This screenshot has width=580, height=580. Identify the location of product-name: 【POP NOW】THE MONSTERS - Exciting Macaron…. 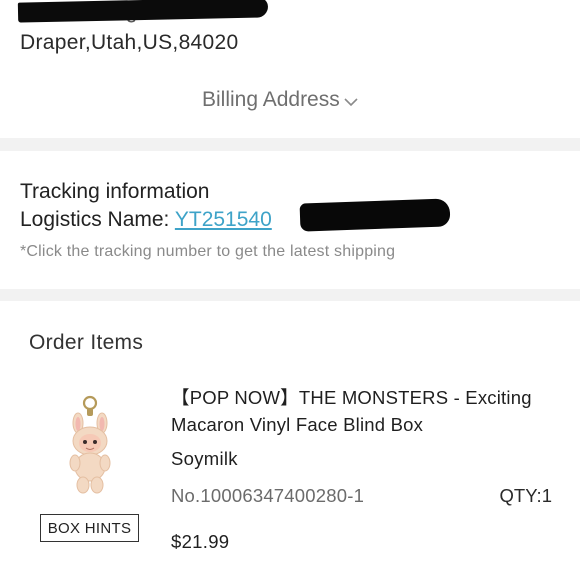
(368, 411).